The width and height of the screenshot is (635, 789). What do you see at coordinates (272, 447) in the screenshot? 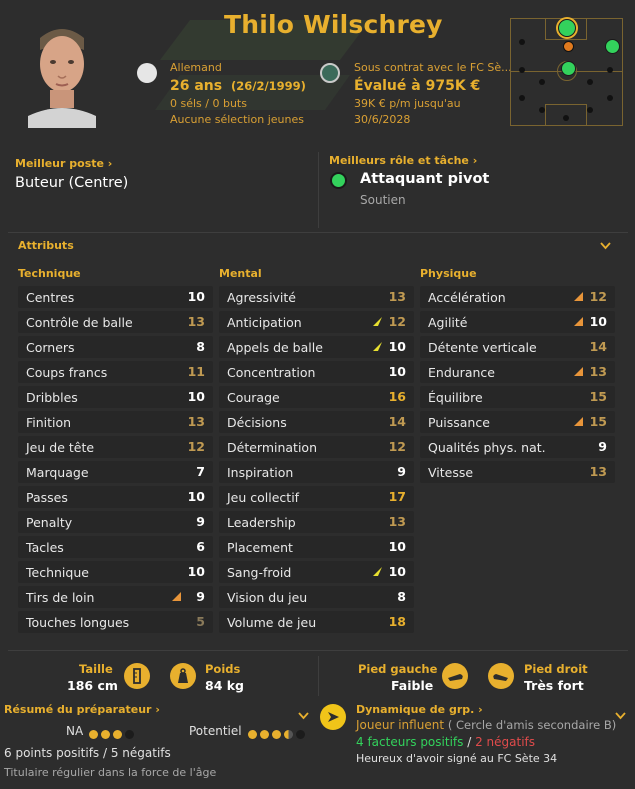
I see `attribute-name: Détermination` at bounding box center [272, 447].